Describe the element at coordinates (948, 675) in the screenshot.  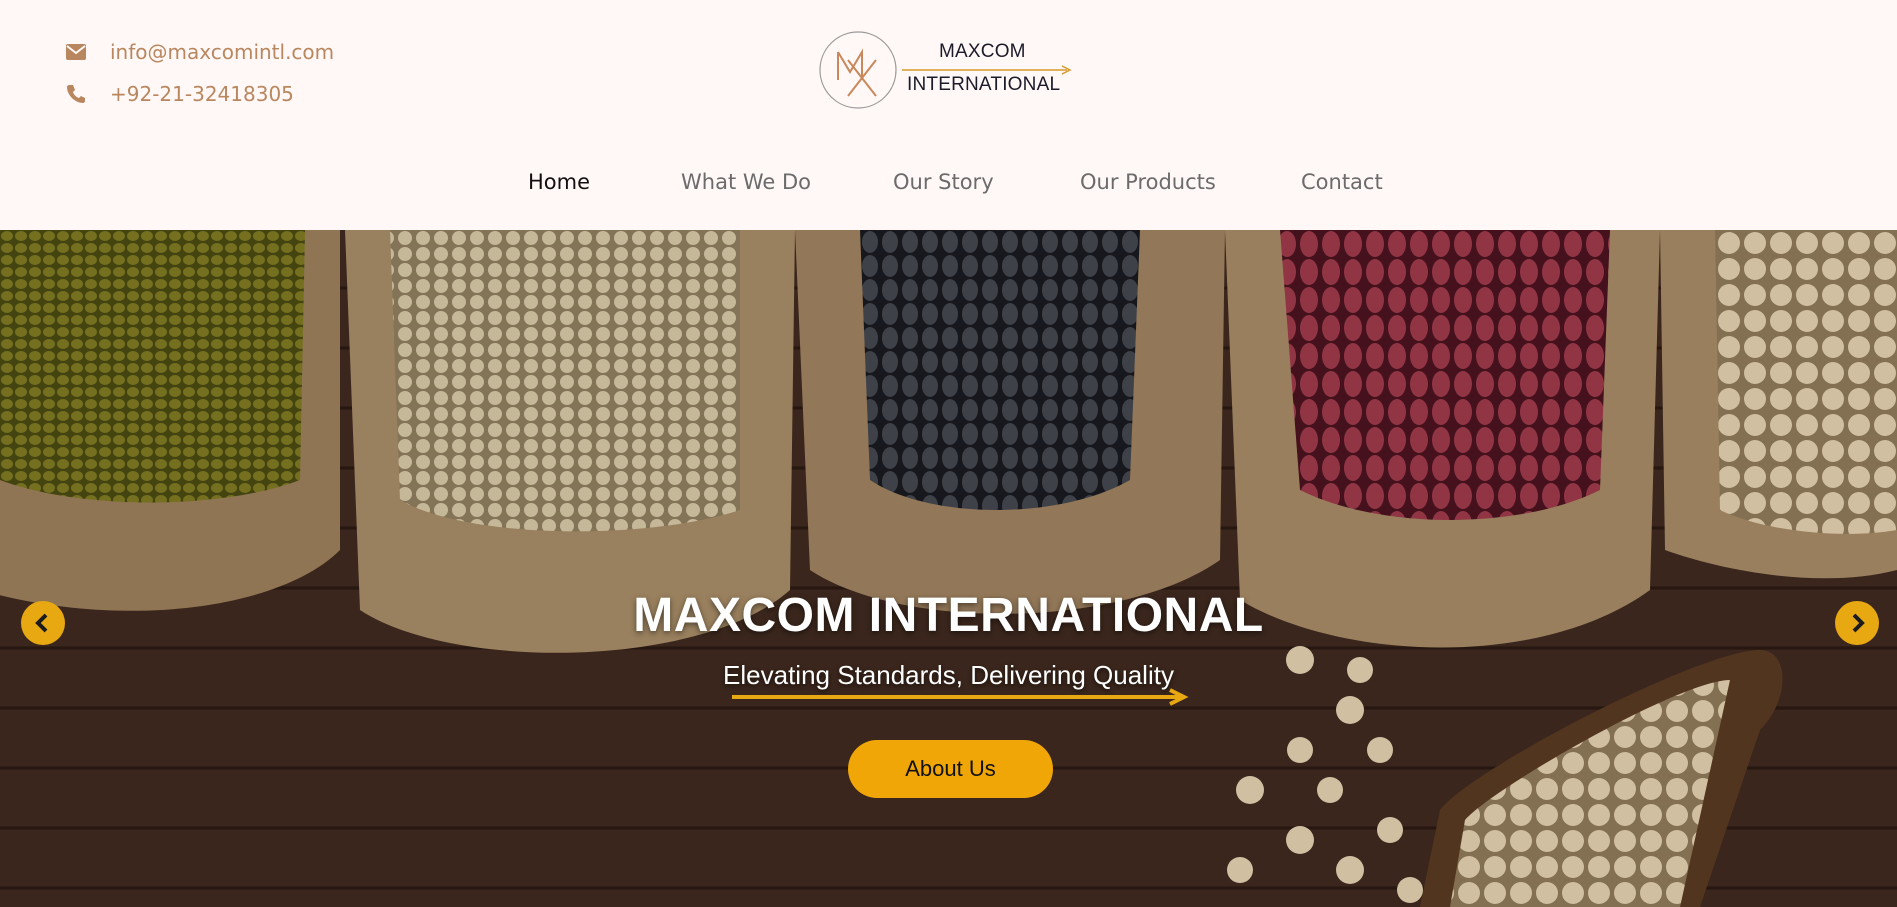
I see `hero-subtitle: Elevating Standards, Delivering Quality` at that location.